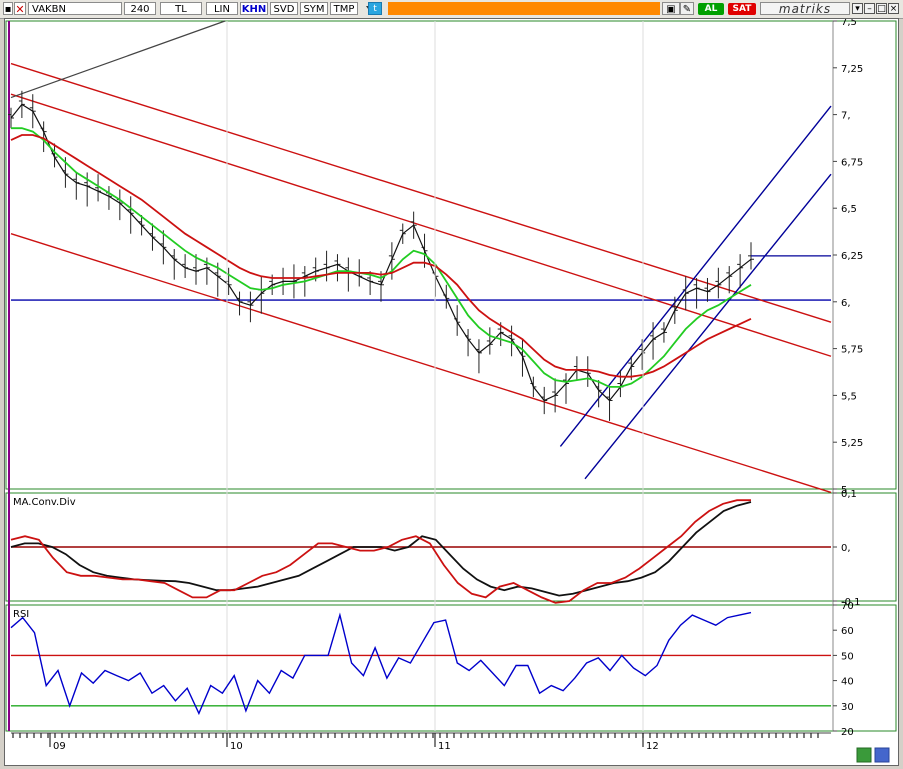 The height and width of the screenshot is (769, 903). I want to click on orange-bar, so click(524, 8).